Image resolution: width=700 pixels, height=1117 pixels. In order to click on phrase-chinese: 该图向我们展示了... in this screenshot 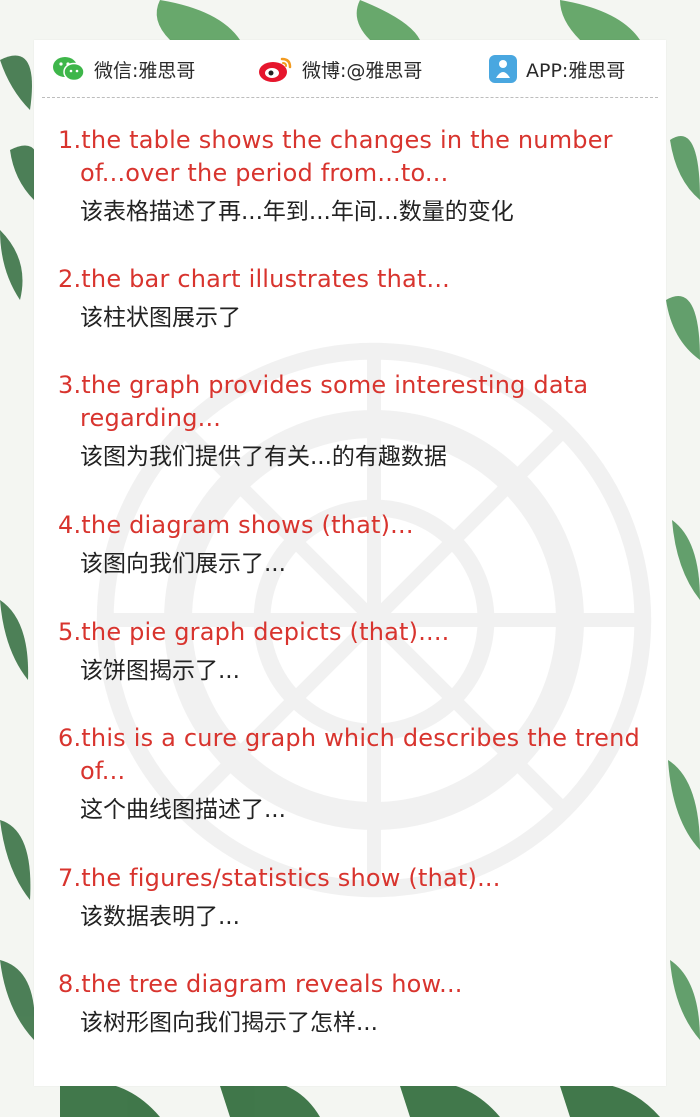, I will do `click(183, 564)`.